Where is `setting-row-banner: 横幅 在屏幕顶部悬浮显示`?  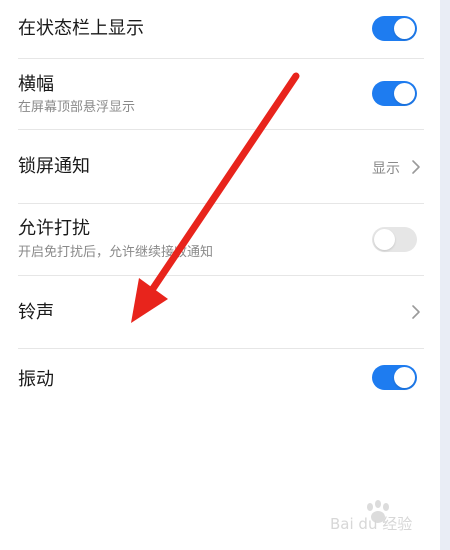
setting-row-banner: 横幅 在屏幕顶部悬浮显示 is located at coordinates (220, 94).